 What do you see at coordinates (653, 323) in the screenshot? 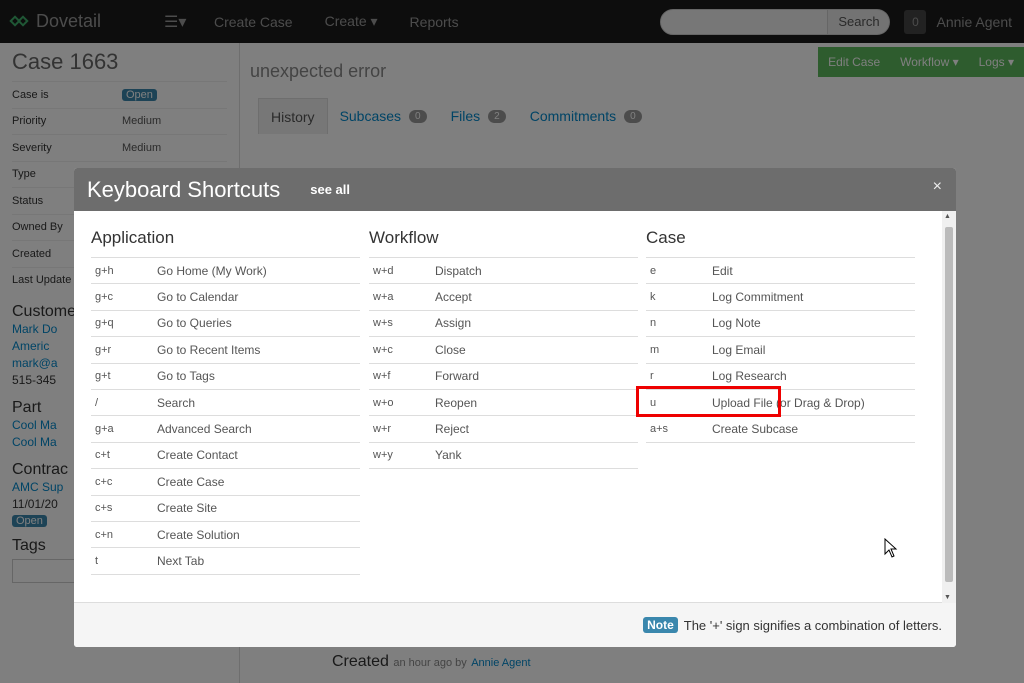
I see `shortcut-key: n` at bounding box center [653, 323].